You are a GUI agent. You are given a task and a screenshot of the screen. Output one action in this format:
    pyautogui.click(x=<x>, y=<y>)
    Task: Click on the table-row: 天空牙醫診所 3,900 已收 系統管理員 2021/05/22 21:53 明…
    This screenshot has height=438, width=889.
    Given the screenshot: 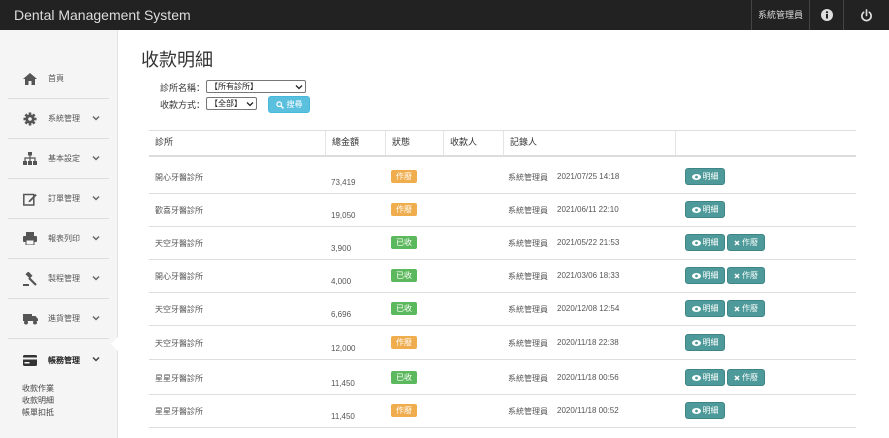 What is the action you would take?
    pyautogui.click(x=502, y=243)
    